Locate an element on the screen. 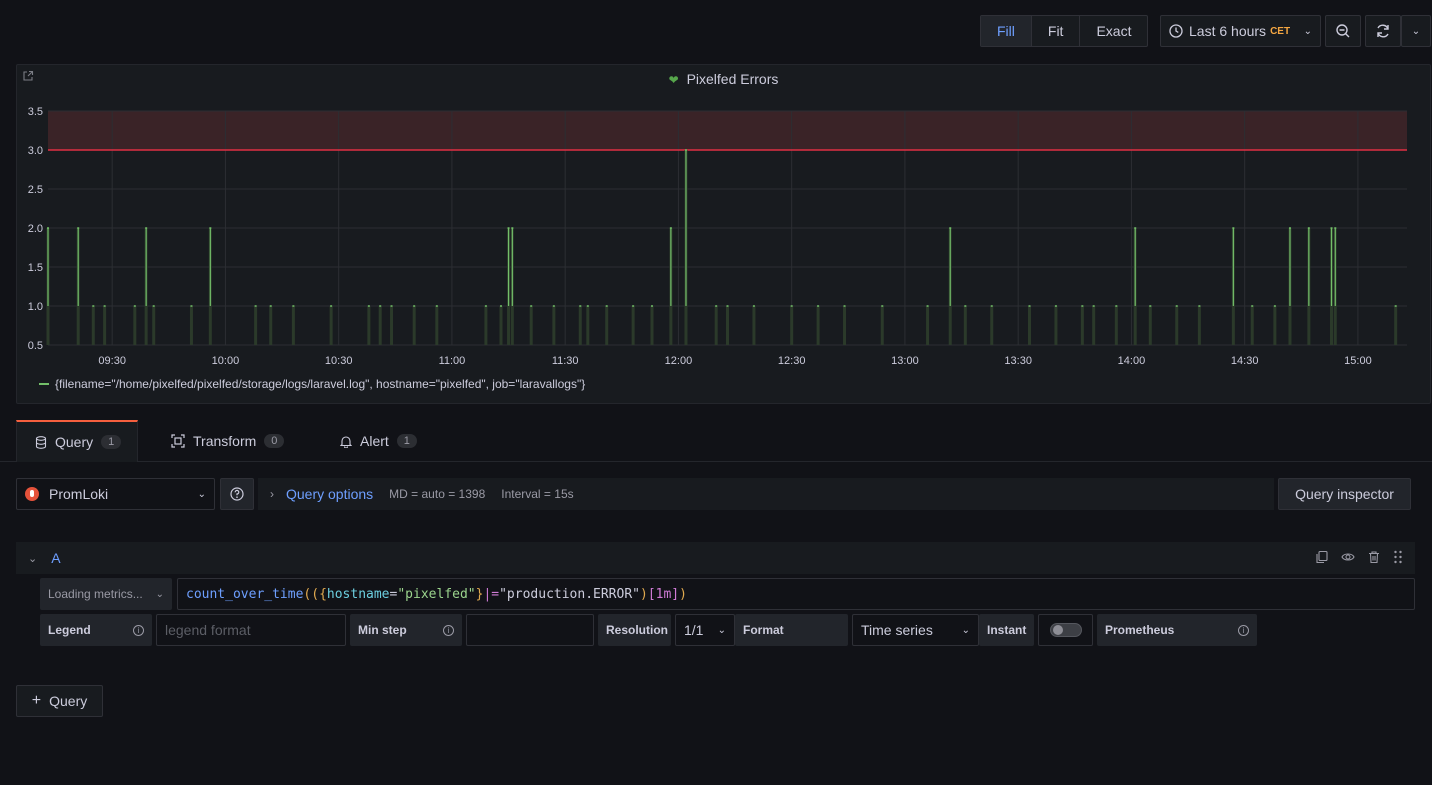 This screenshot has height=785, width=1432. x-tick-label: 13:00 is located at coordinates (905, 360).